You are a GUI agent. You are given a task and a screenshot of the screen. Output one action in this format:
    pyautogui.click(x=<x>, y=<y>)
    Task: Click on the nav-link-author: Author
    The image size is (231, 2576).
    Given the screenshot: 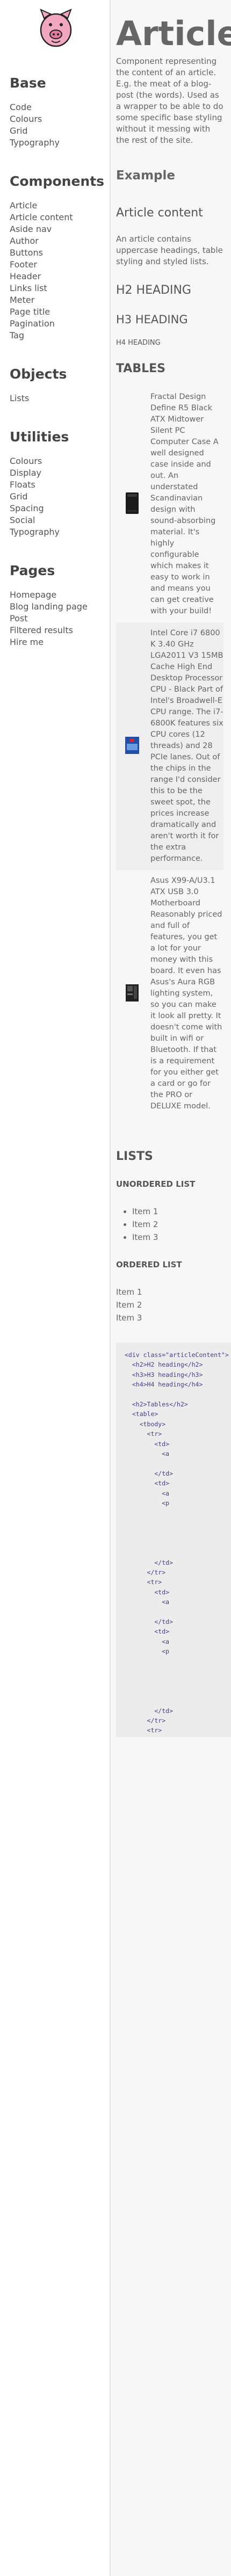 What is the action you would take?
    pyautogui.click(x=58, y=241)
    